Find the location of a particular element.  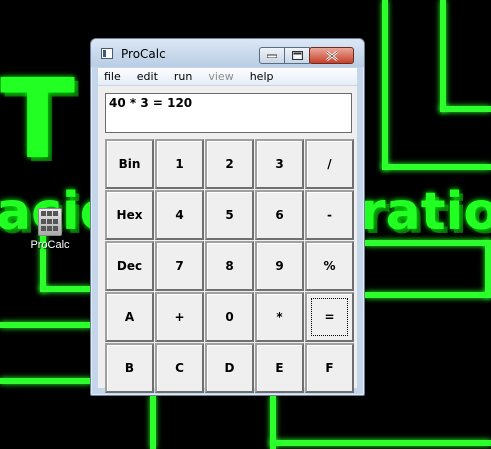

menu-file: file is located at coordinates (113, 76).